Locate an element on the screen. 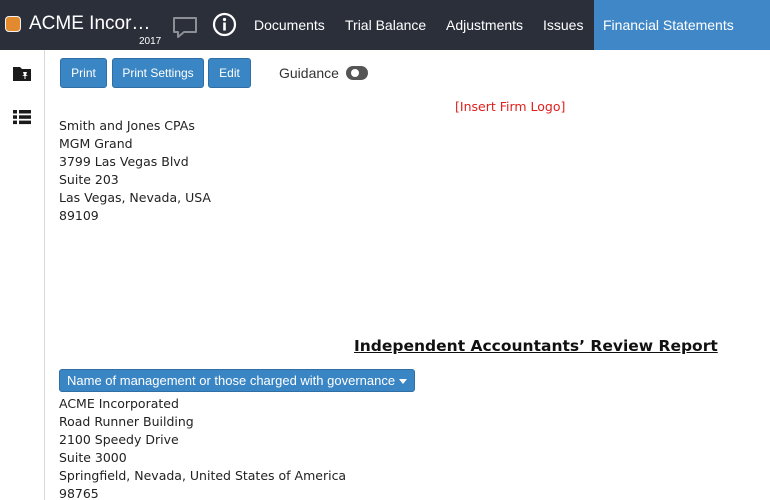 This screenshot has width=770, height=500. client-address-line: Suite 3000 is located at coordinates (93, 457).